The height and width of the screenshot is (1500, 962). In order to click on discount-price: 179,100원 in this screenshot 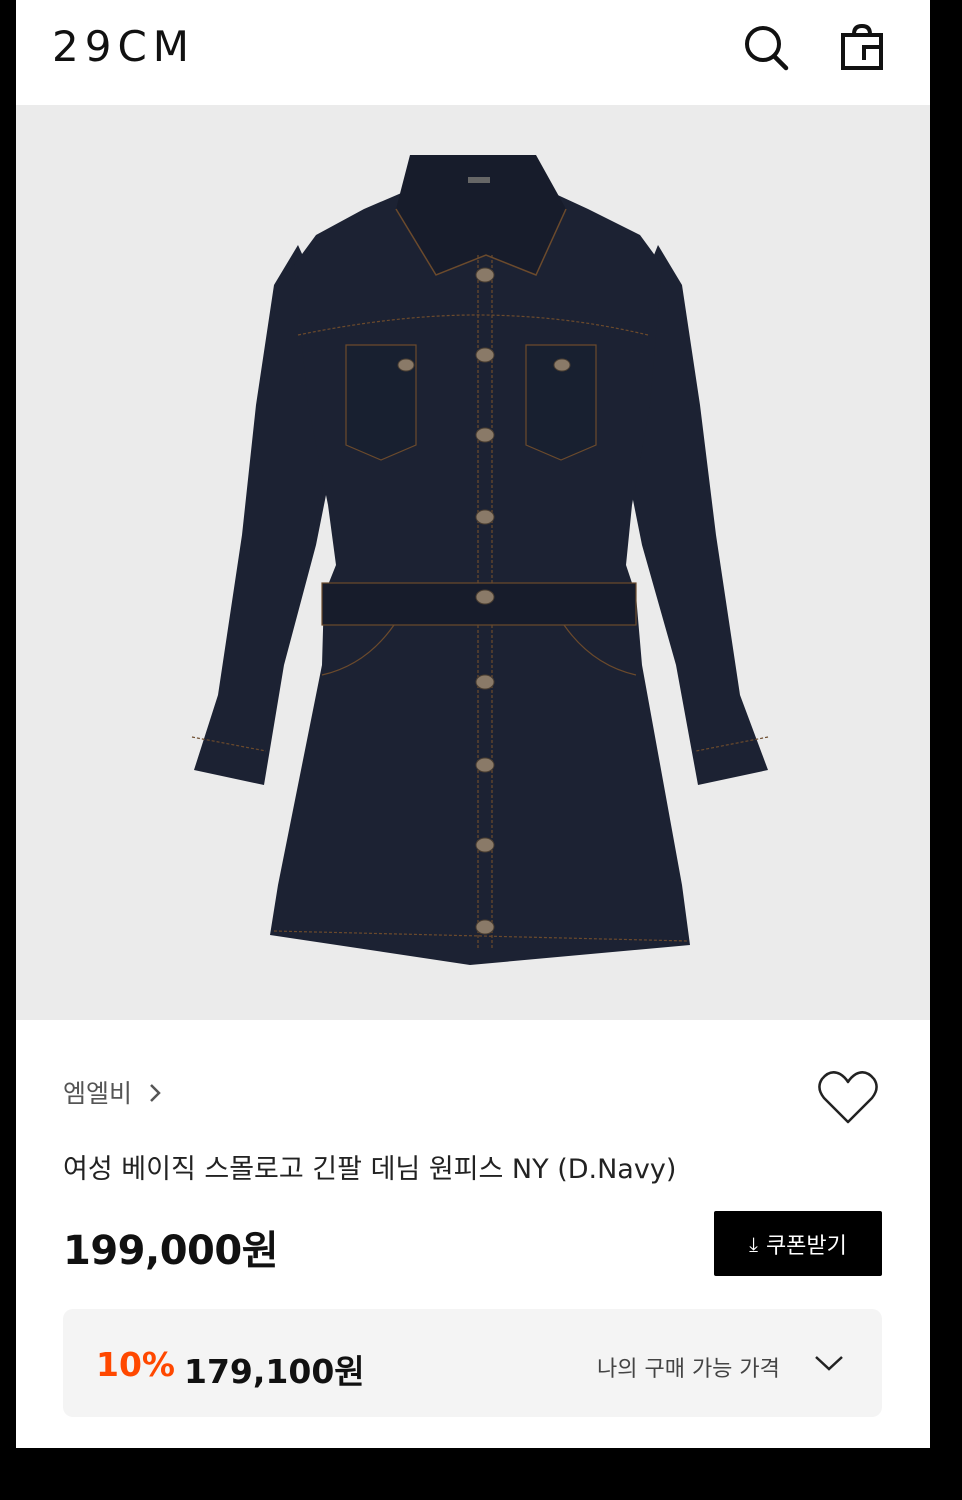, I will do `click(274, 1371)`.